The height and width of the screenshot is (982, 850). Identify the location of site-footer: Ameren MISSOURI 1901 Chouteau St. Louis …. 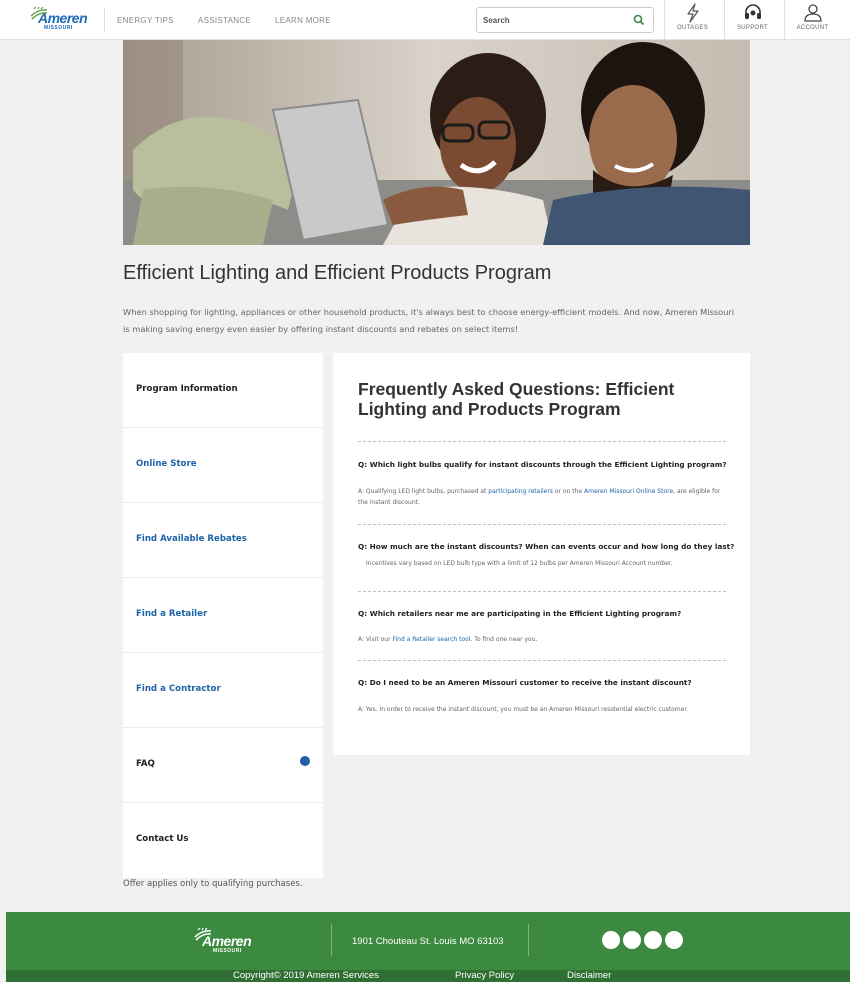
(428, 941).